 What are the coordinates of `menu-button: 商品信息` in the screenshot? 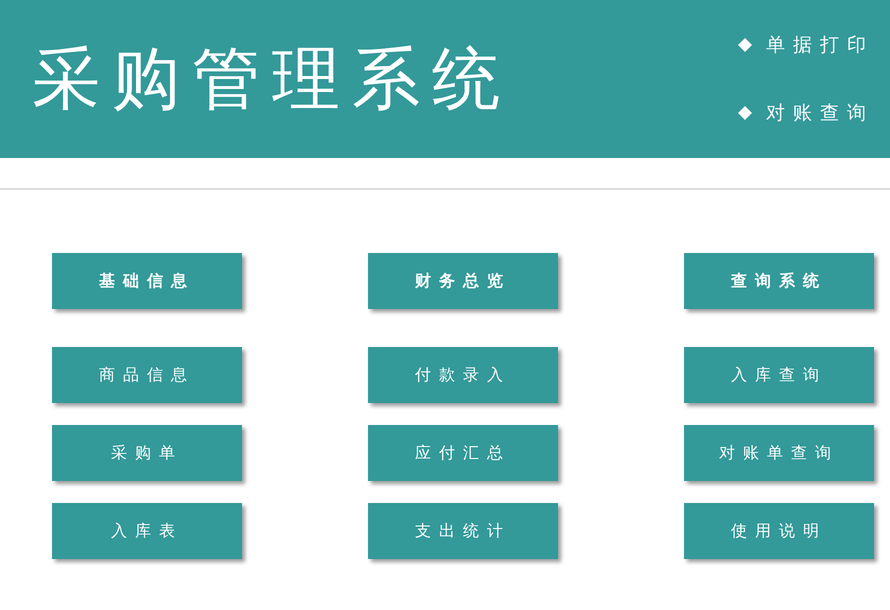 It's located at (147, 375).